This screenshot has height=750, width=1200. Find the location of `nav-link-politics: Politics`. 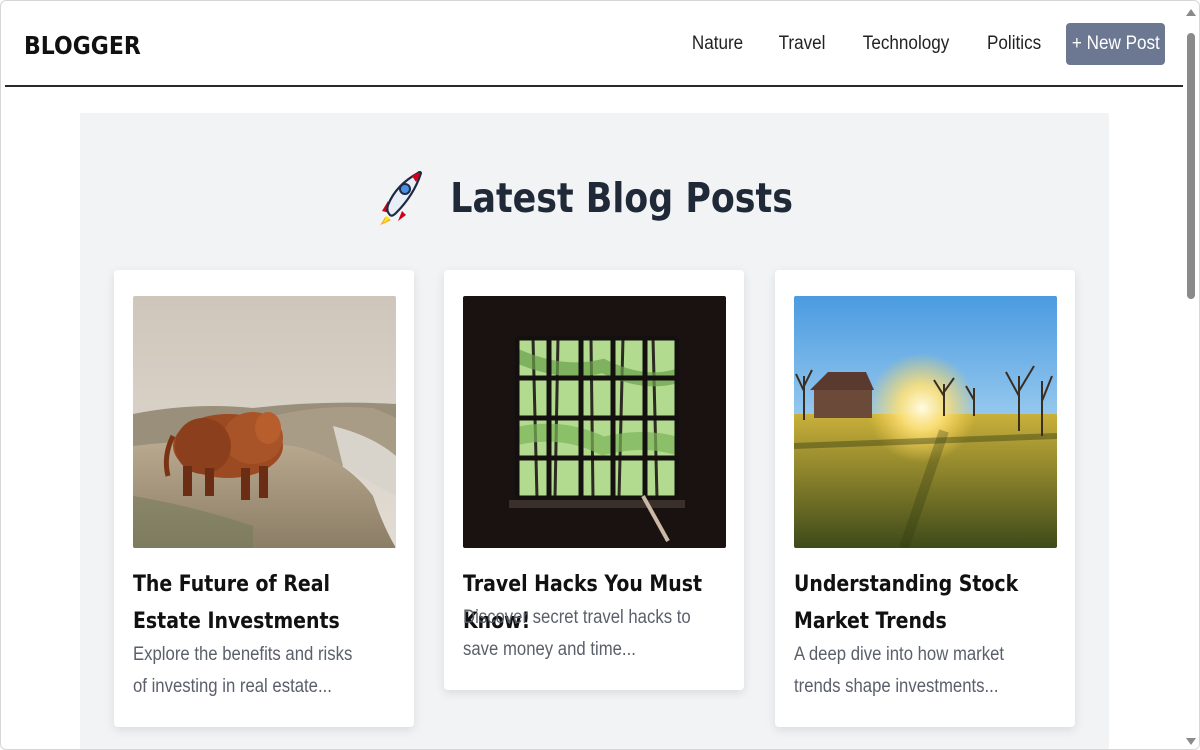

nav-link-politics: Politics is located at coordinates (1014, 44).